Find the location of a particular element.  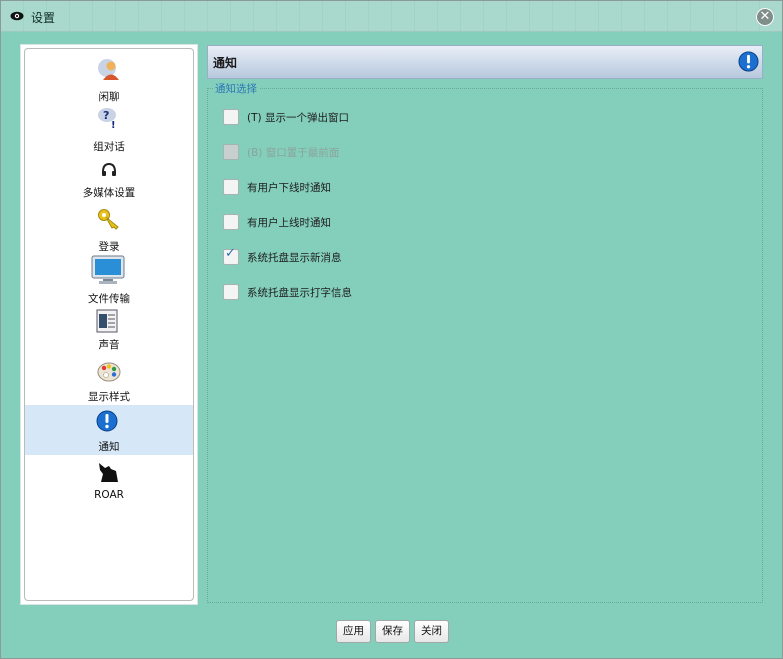

palette-icon is located at coordinates (109, 372).